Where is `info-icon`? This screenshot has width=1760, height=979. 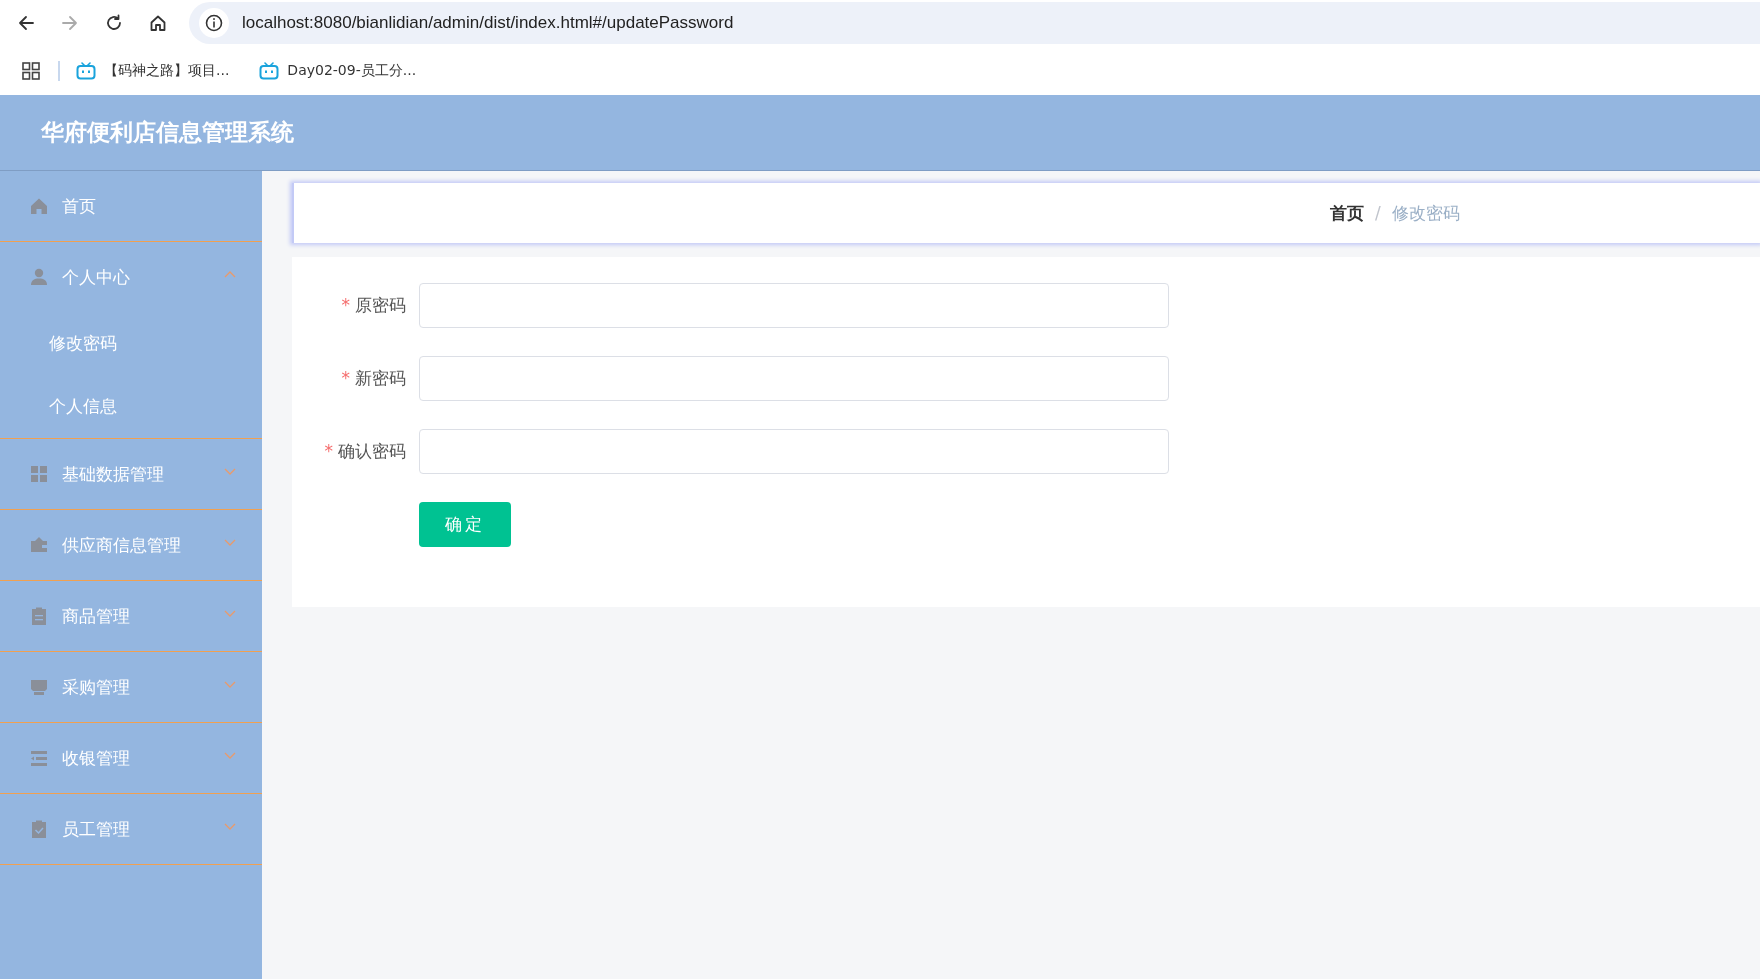
info-icon is located at coordinates (214, 23).